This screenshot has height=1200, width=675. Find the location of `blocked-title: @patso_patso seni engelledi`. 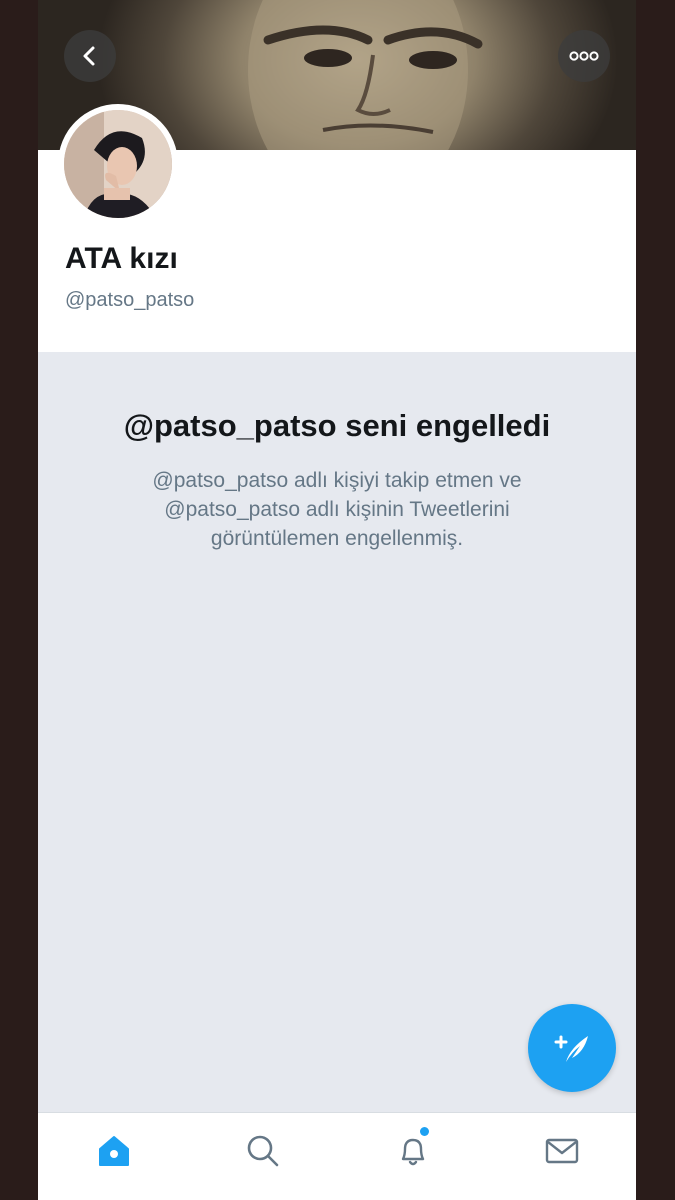

blocked-title: @patso_patso seni engelledi is located at coordinates (337, 425).